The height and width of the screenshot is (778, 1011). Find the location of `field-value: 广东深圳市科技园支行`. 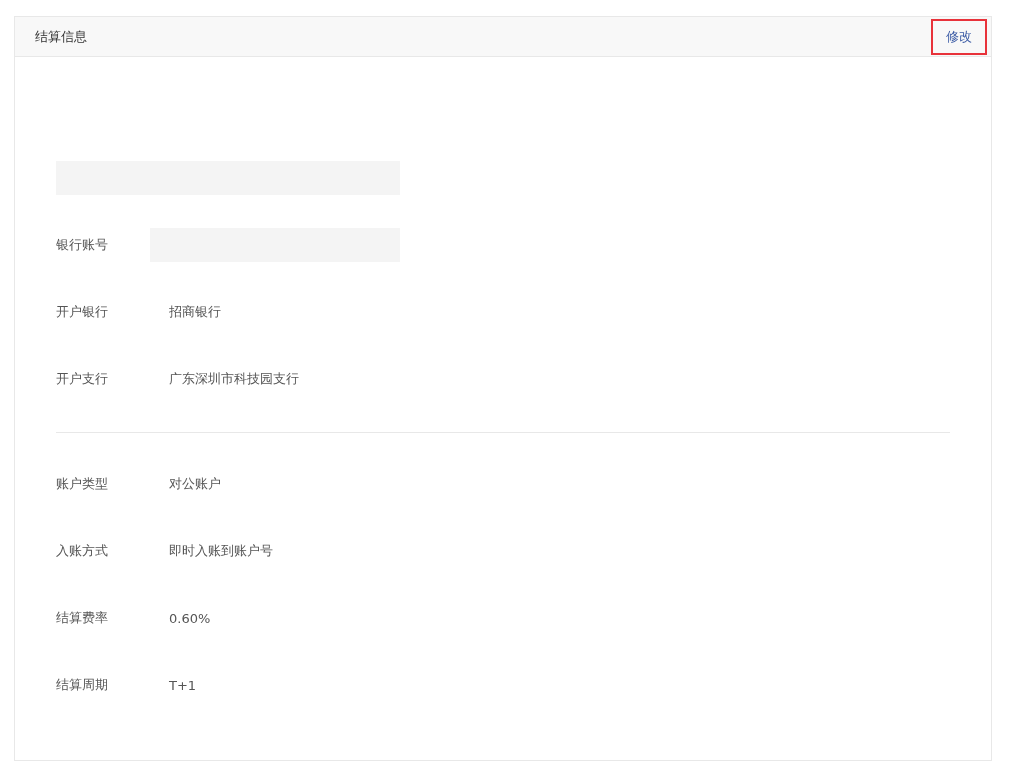

field-value: 广东深圳市科技园支行 is located at coordinates (234, 379).